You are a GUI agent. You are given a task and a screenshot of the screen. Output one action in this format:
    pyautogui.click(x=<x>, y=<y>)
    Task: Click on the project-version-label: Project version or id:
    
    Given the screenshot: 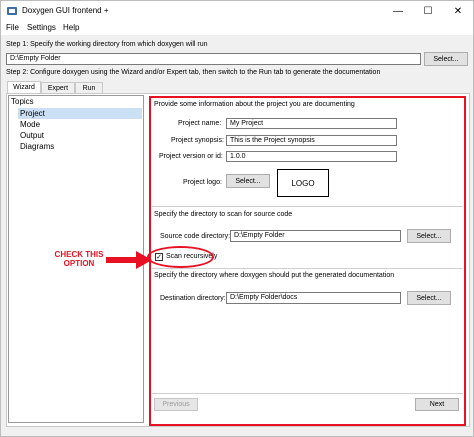 What is the action you would take?
    pyautogui.click(x=191, y=156)
    